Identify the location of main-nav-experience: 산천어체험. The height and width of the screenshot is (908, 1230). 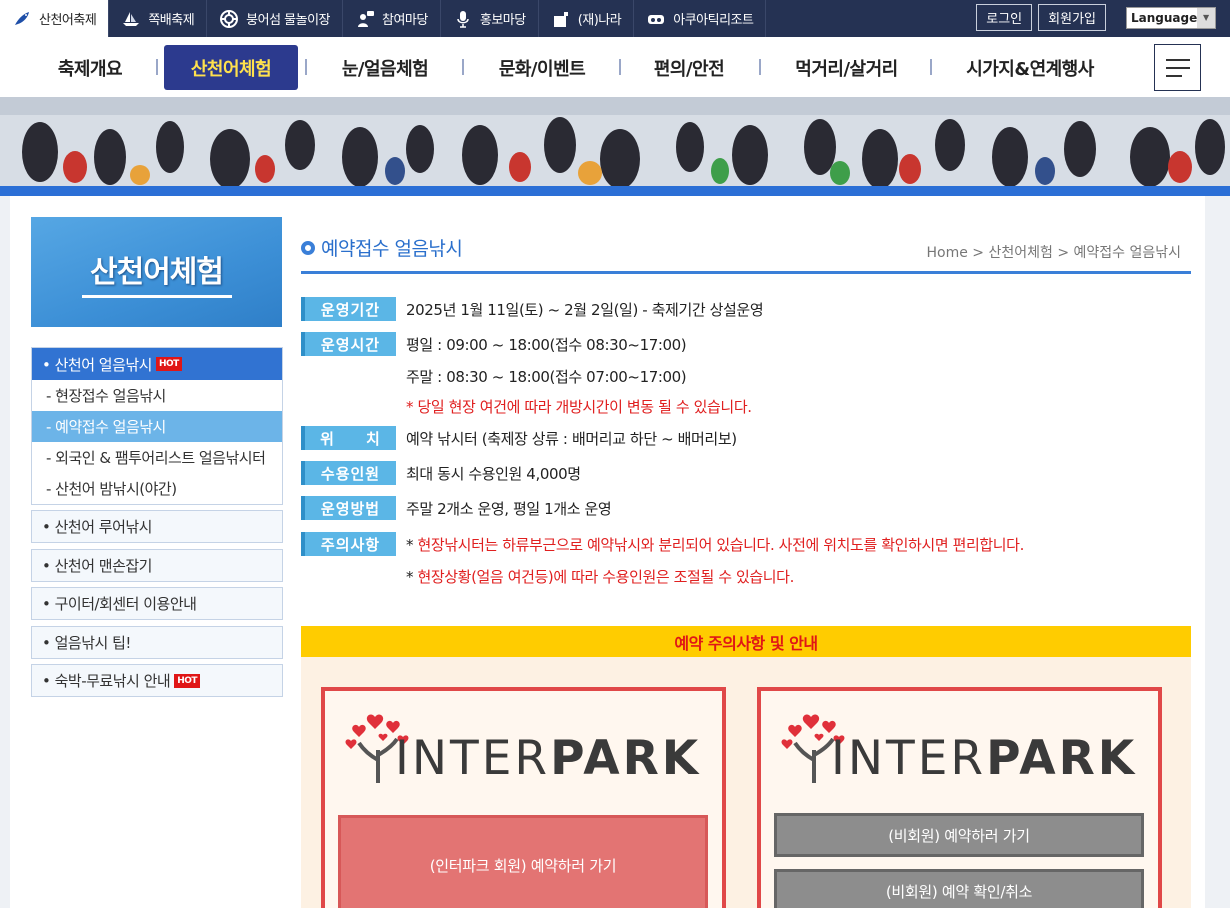
(231, 67).